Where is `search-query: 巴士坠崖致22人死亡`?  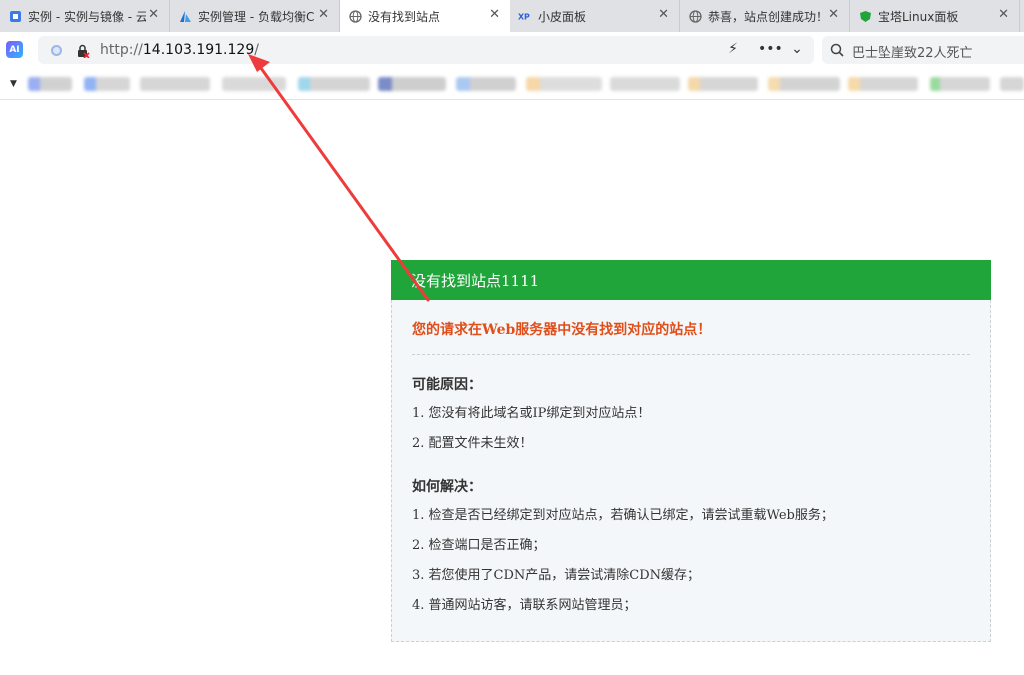 search-query: 巴士坠崖致22人死亡 is located at coordinates (912, 53).